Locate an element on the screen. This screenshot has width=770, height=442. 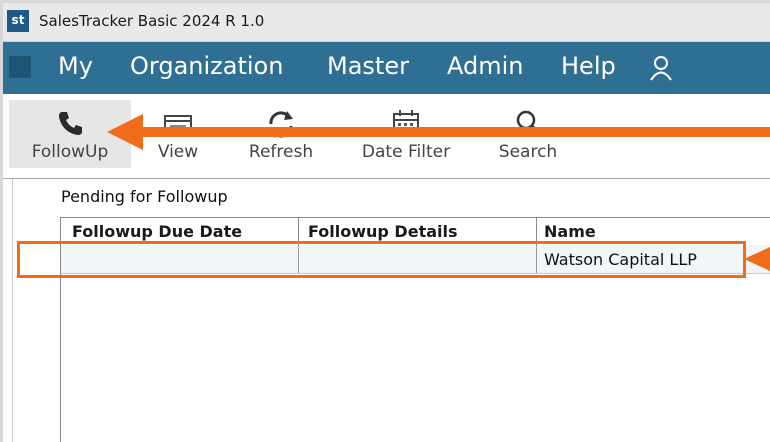
user-icon is located at coordinates (661, 68).